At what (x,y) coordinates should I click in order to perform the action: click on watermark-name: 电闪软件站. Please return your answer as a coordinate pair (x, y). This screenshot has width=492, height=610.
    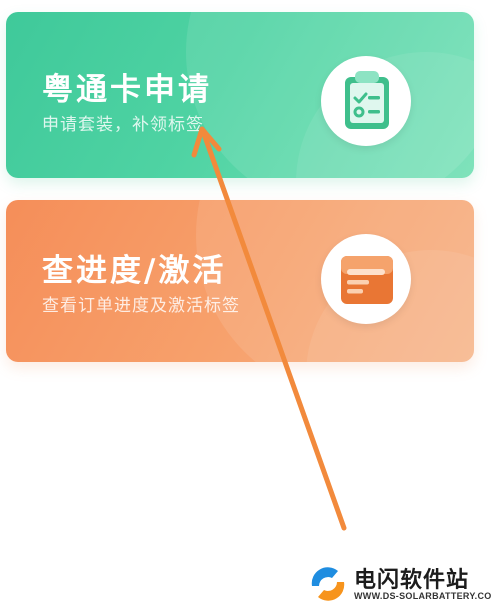
    Looking at the image, I should click on (412, 580).